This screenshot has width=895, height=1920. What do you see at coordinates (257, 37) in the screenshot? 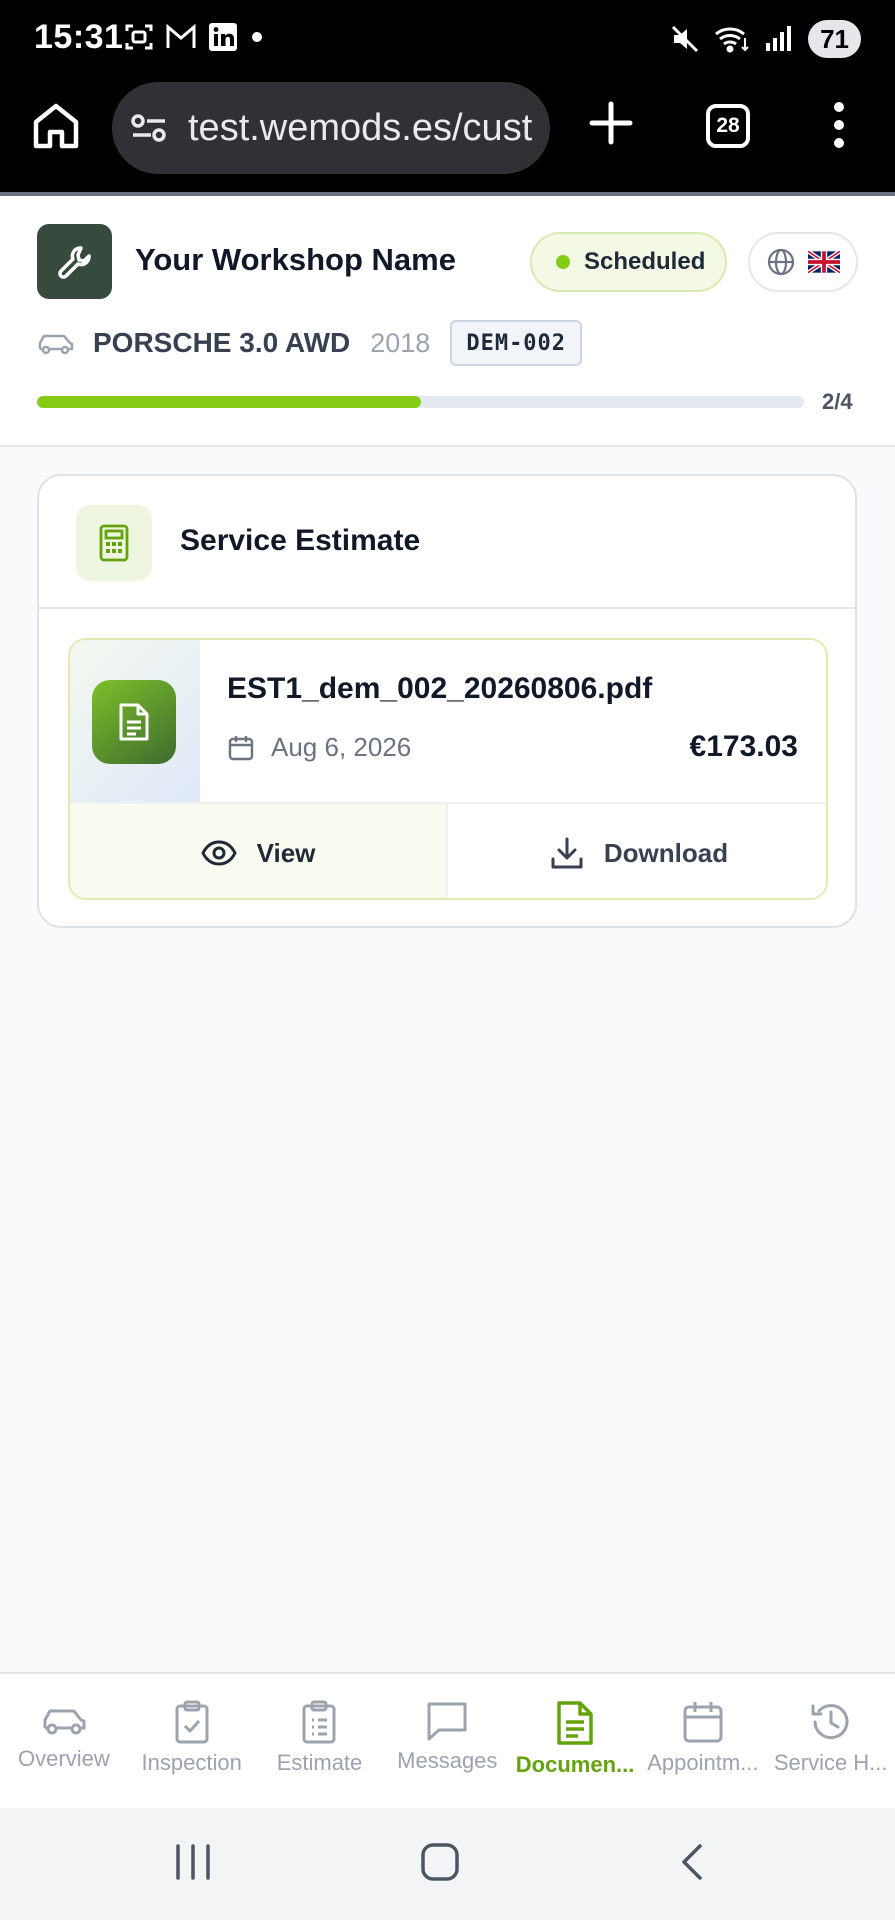
I see `dot-icon` at bounding box center [257, 37].